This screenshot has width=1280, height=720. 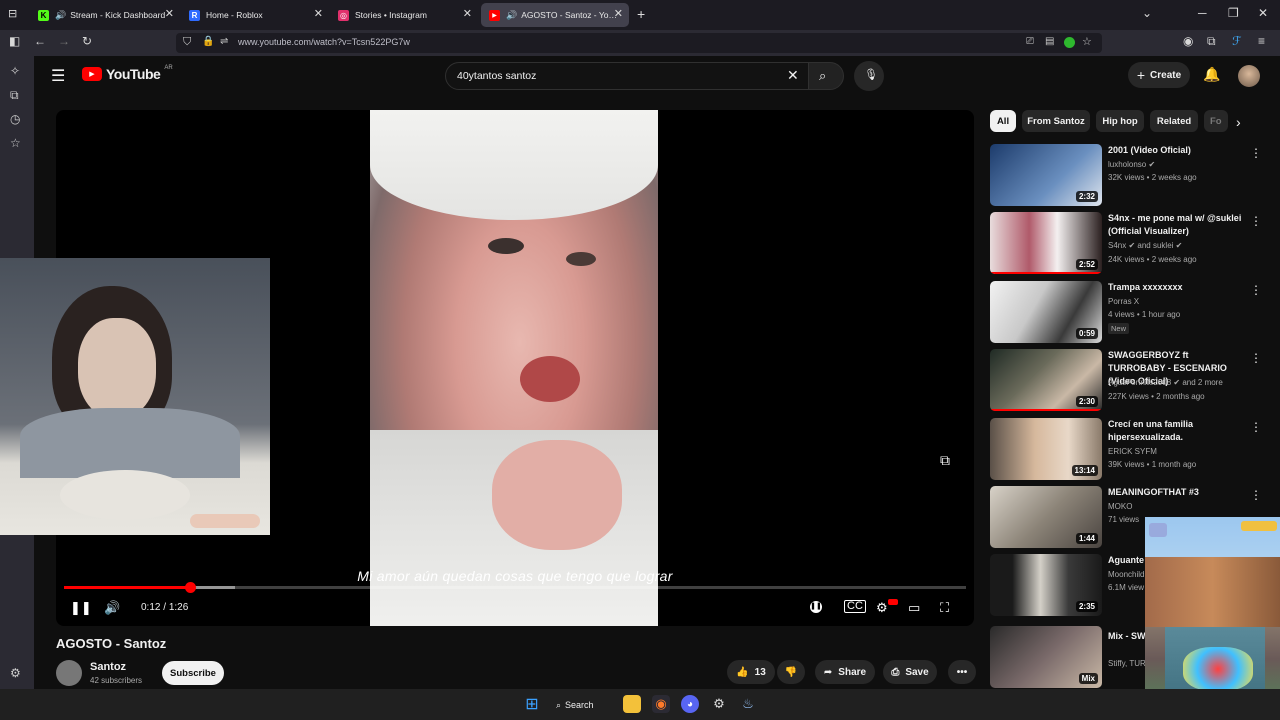 What do you see at coordinates (191, 587) in the screenshot?
I see `progress-scrubber` at bounding box center [191, 587].